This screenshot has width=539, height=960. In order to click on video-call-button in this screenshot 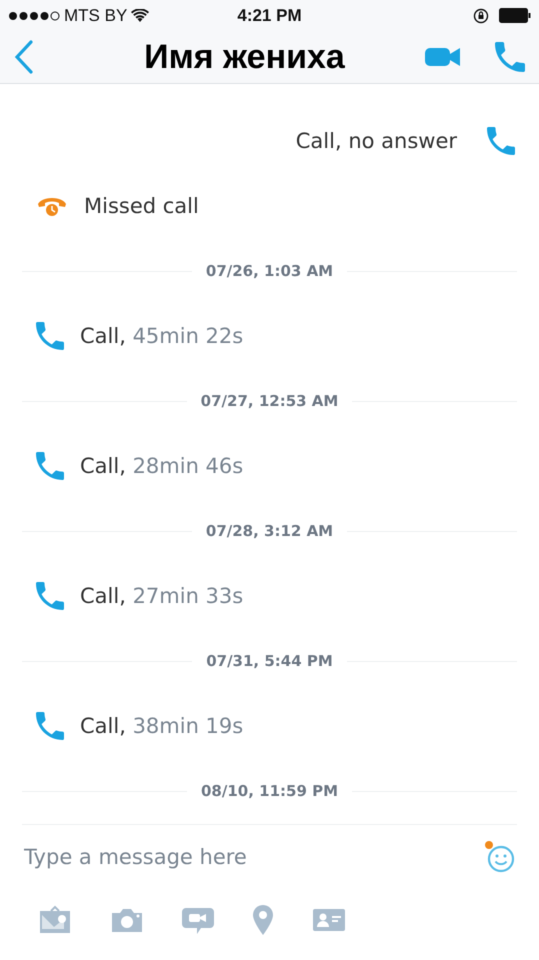, I will do `click(443, 57)`.